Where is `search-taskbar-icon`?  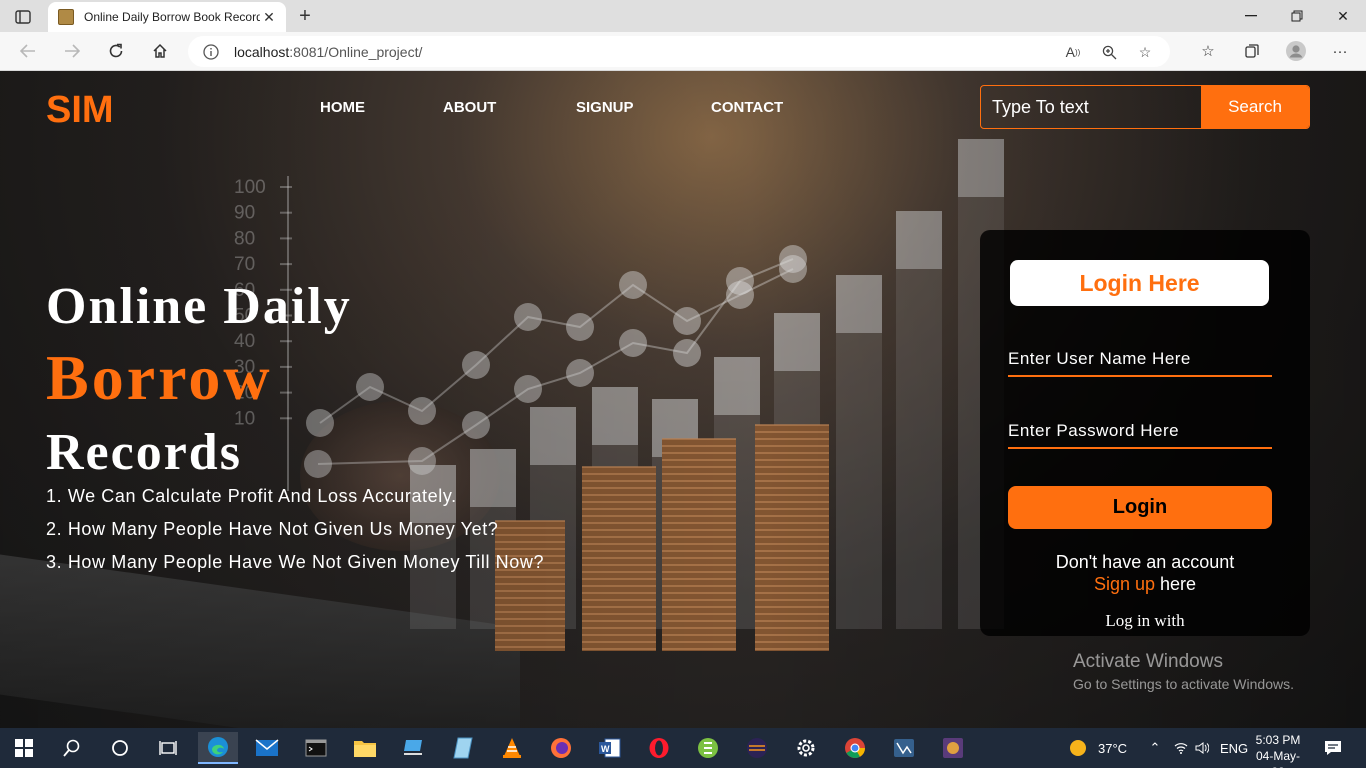 search-taskbar-icon is located at coordinates (72, 748).